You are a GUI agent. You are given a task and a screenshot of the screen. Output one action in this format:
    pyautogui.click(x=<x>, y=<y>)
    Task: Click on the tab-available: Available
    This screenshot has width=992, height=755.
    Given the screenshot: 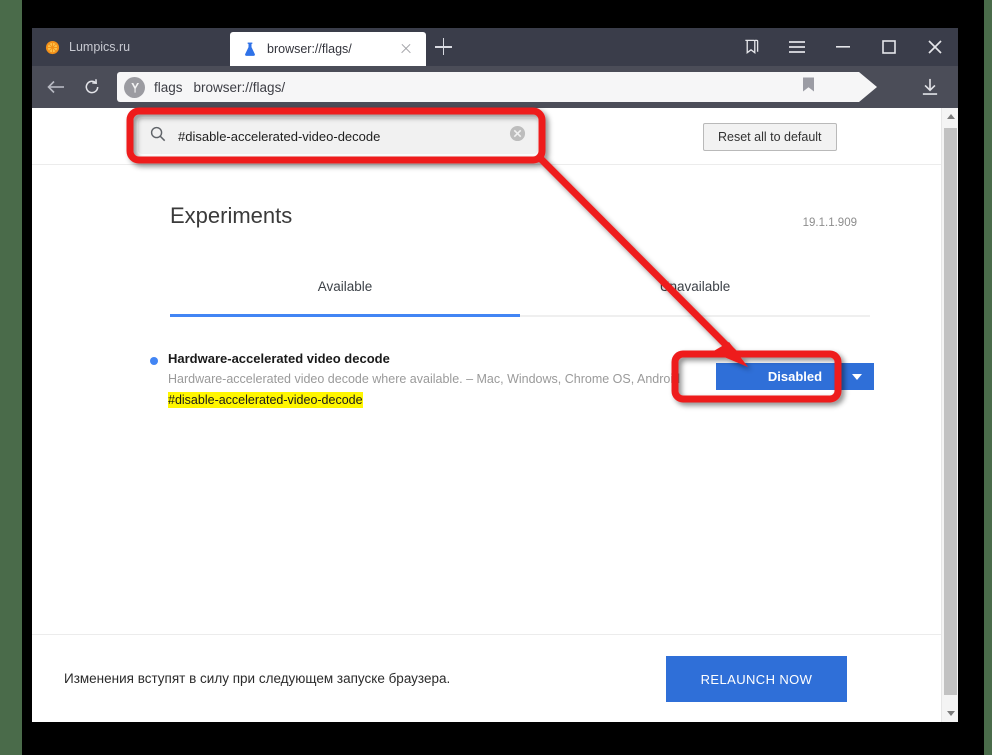 What is the action you would take?
    pyautogui.click(x=345, y=293)
    